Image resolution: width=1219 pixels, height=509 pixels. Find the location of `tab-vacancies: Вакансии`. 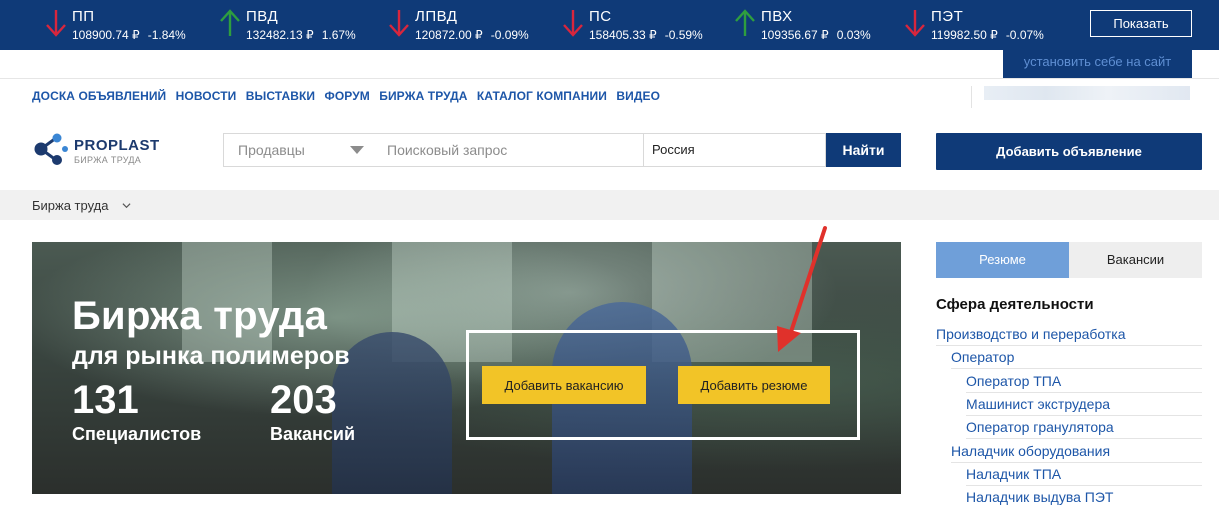

tab-vacancies: Вакансии is located at coordinates (1135, 260).